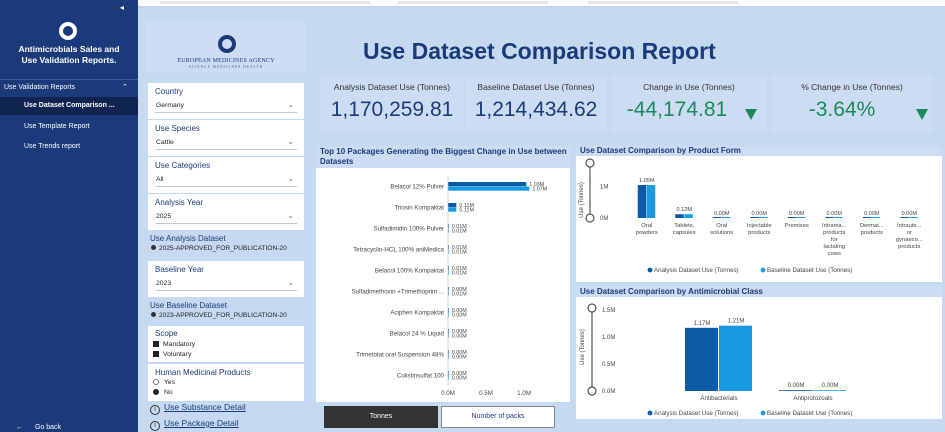 This screenshot has height=432, width=945. I want to click on category-label: Sulfadimidin 100% Pulver, so click(408, 229).